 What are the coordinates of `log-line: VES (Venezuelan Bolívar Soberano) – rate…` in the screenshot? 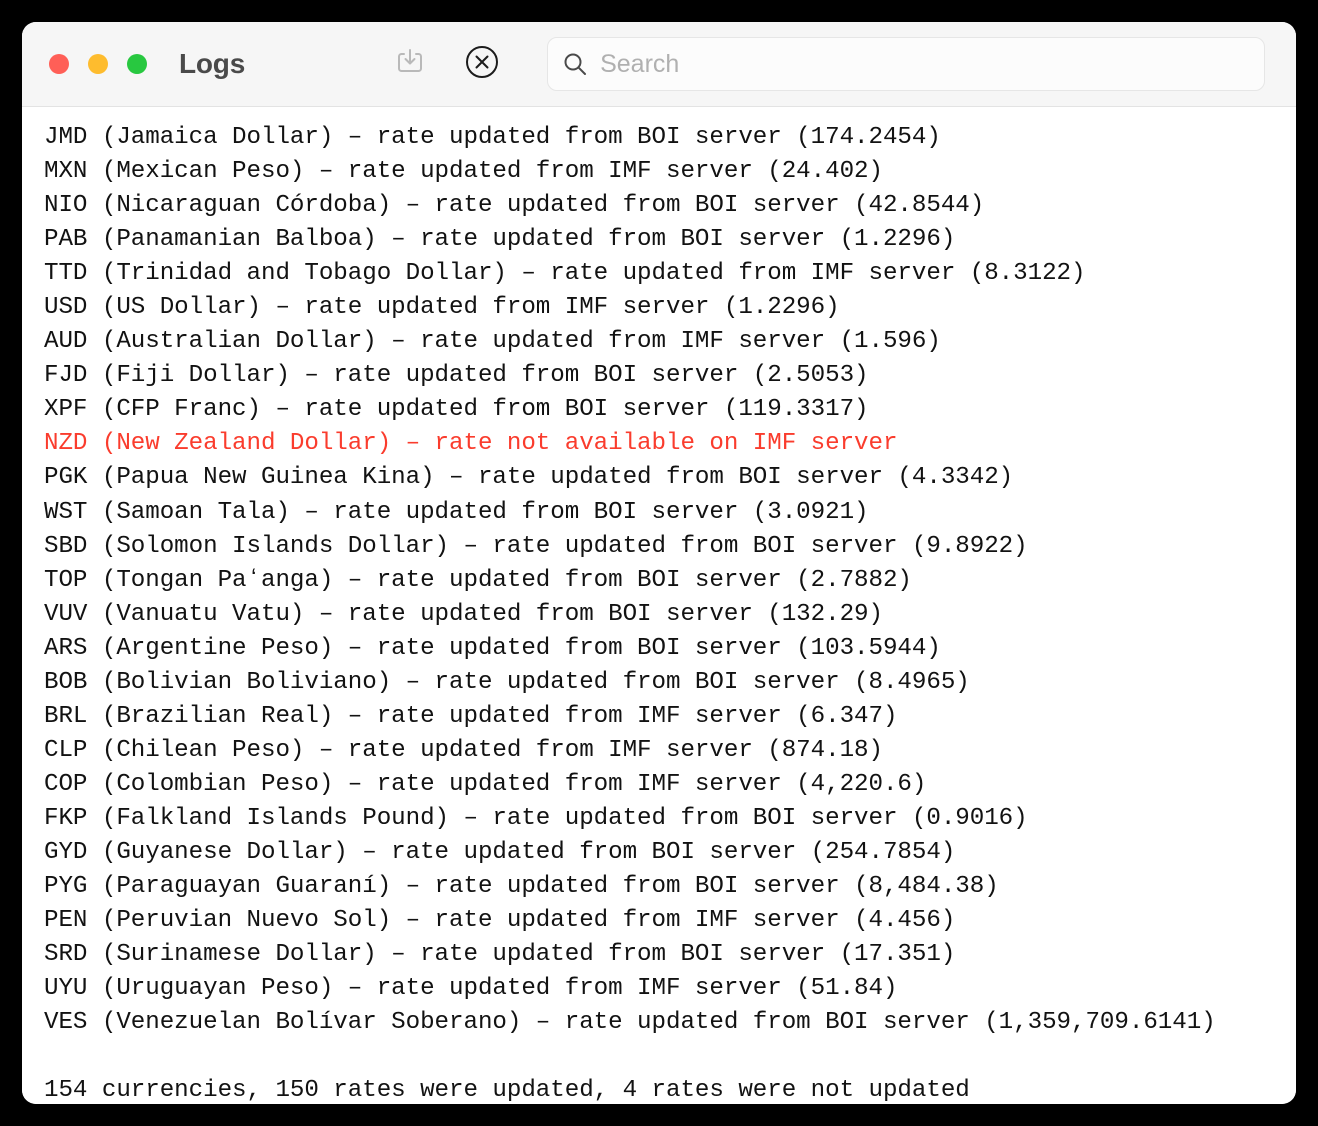 It's located at (630, 1023).